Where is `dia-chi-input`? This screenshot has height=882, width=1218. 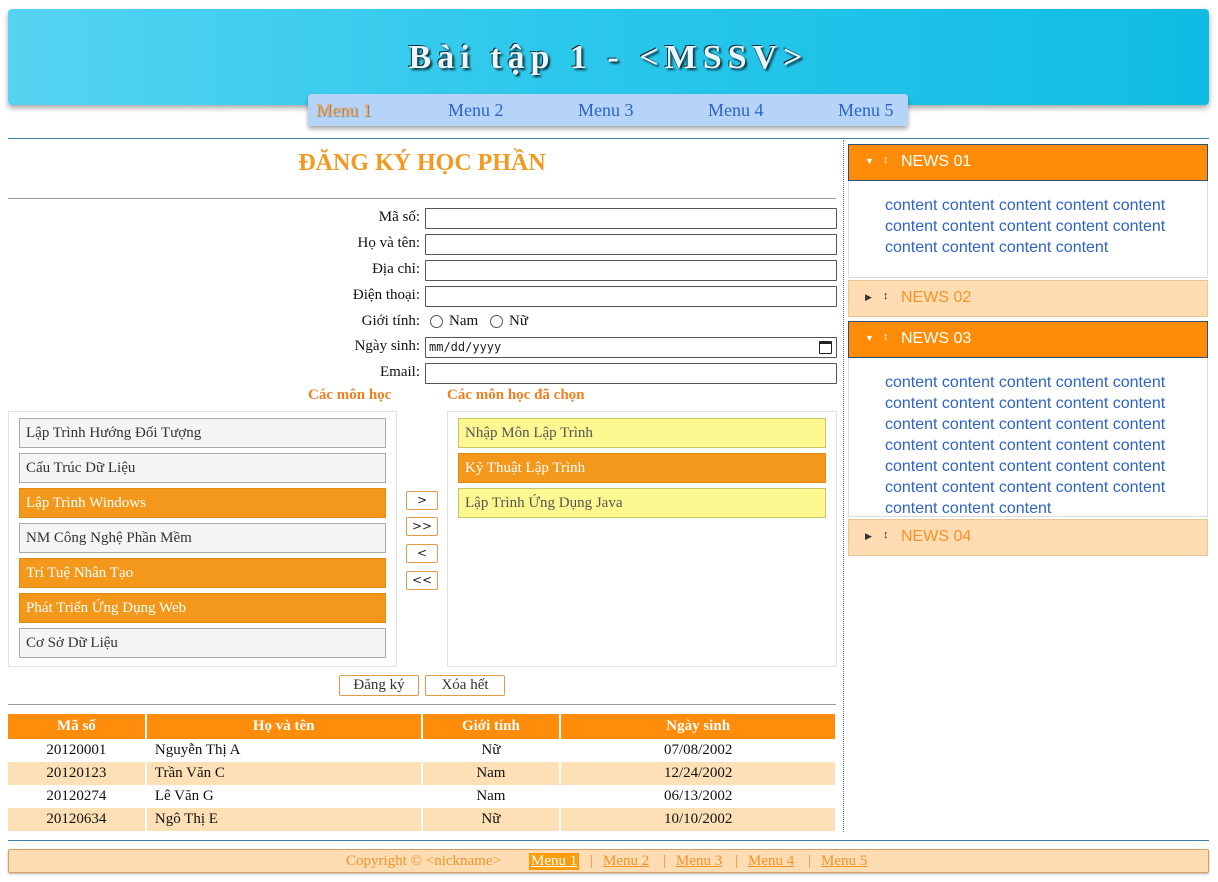
dia-chi-input is located at coordinates (631, 270).